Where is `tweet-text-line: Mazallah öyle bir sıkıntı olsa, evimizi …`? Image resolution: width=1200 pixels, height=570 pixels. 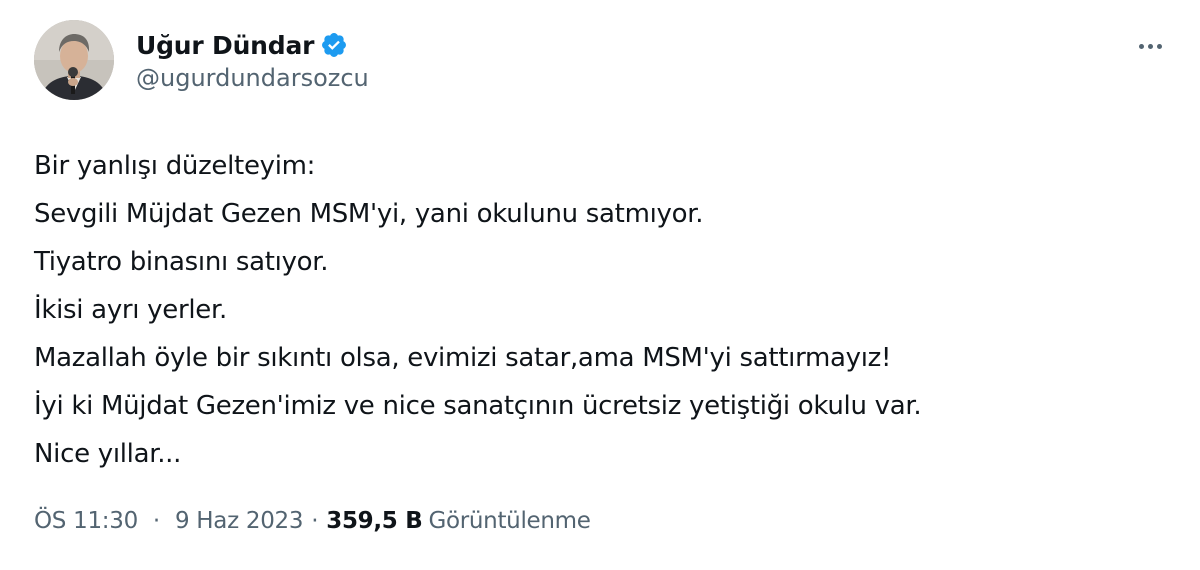 tweet-text-line: Mazallah öyle bir sıkıntı olsa, evimizi … is located at coordinates (463, 358).